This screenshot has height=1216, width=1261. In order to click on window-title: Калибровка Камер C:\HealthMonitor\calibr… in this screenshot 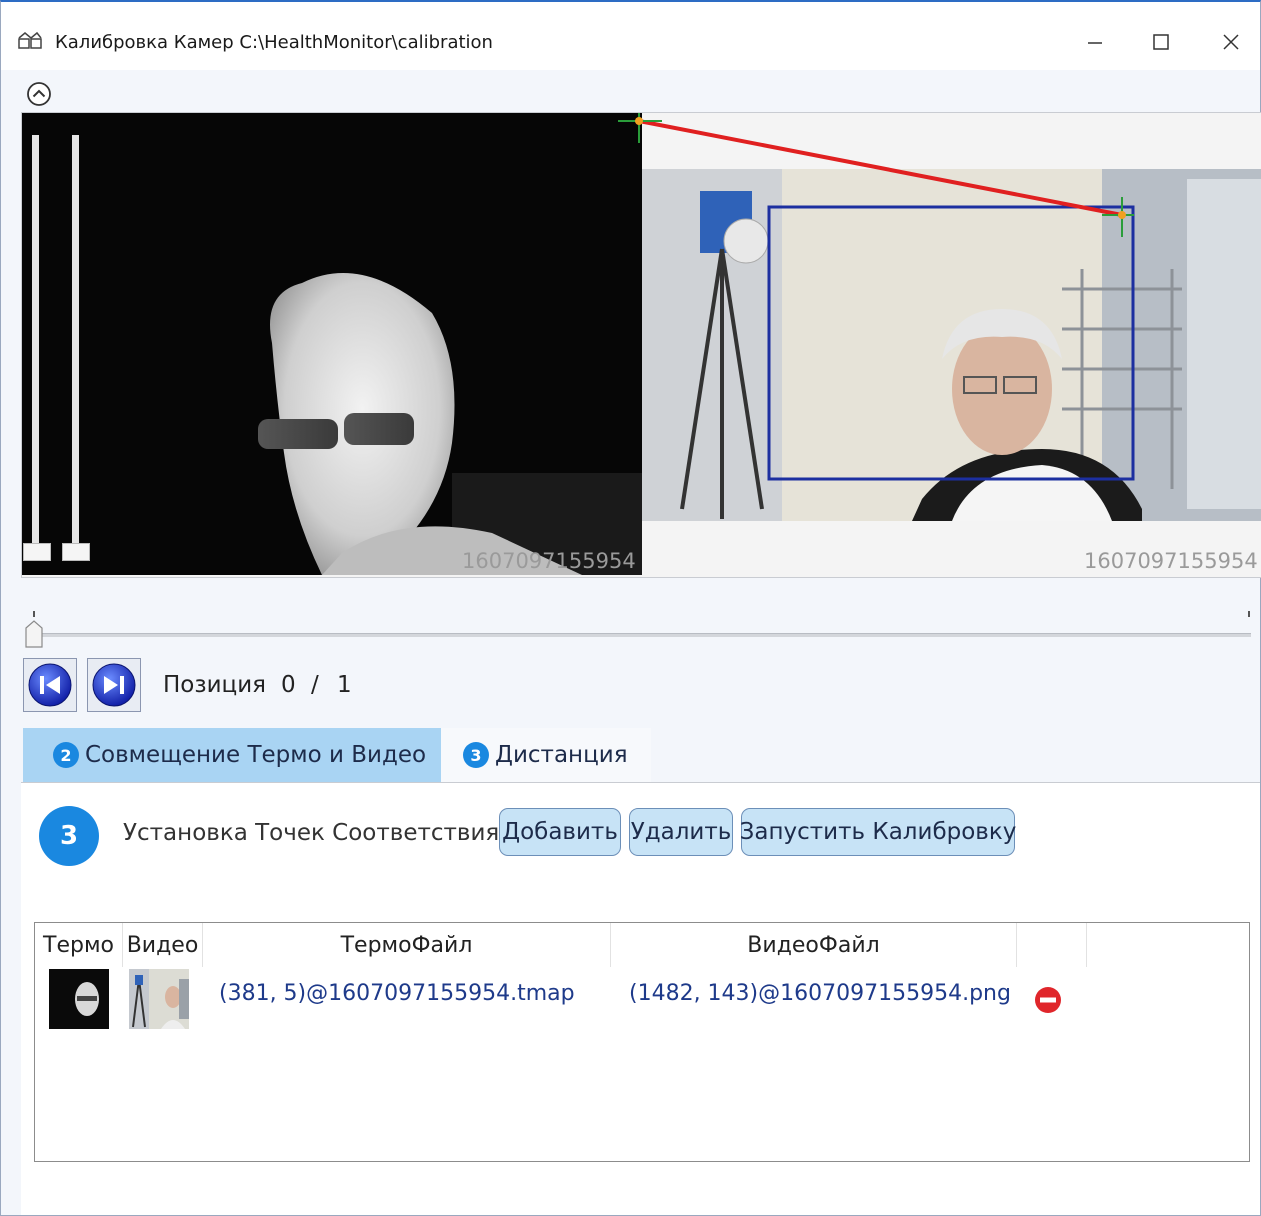, I will do `click(274, 42)`.